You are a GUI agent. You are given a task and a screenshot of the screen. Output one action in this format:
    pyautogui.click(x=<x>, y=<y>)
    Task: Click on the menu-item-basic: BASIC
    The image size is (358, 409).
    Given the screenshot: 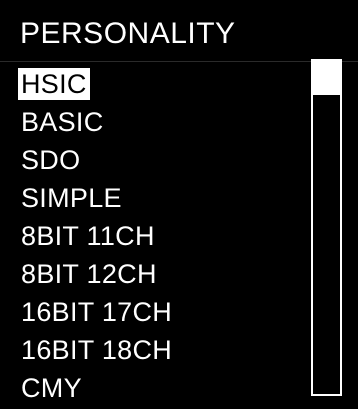 What is the action you would take?
    pyautogui.click(x=158, y=122)
    